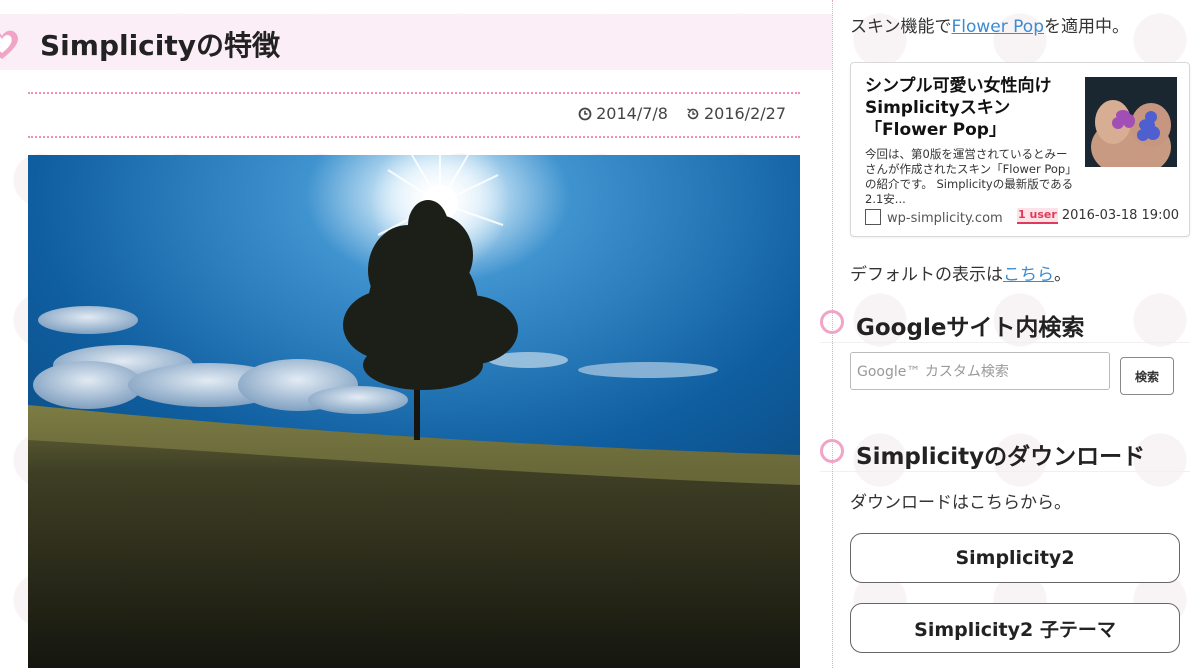 The height and width of the screenshot is (668, 1198). Describe the element at coordinates (1015, 558) in the screenshot. I see `download-simplicity2-button: Simplicity2` at that location.